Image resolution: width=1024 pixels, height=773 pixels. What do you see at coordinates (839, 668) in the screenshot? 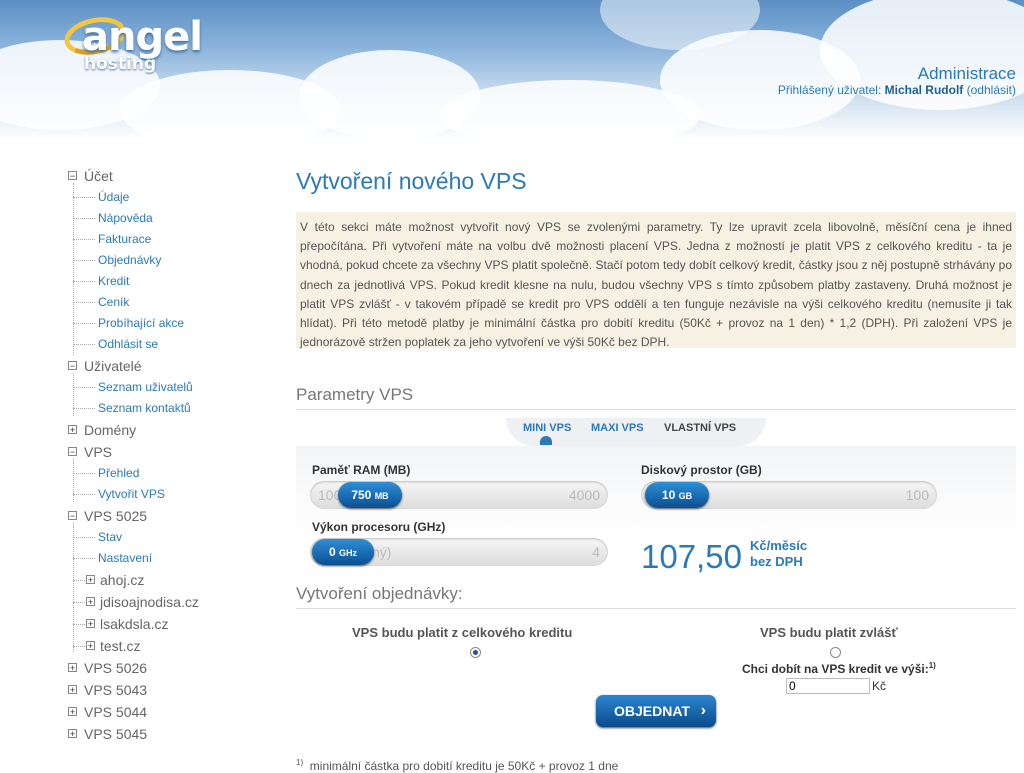
I see `topup-label: Chci dobít na VPS kredit ve výši:1)` at bounding box center [839, 668].